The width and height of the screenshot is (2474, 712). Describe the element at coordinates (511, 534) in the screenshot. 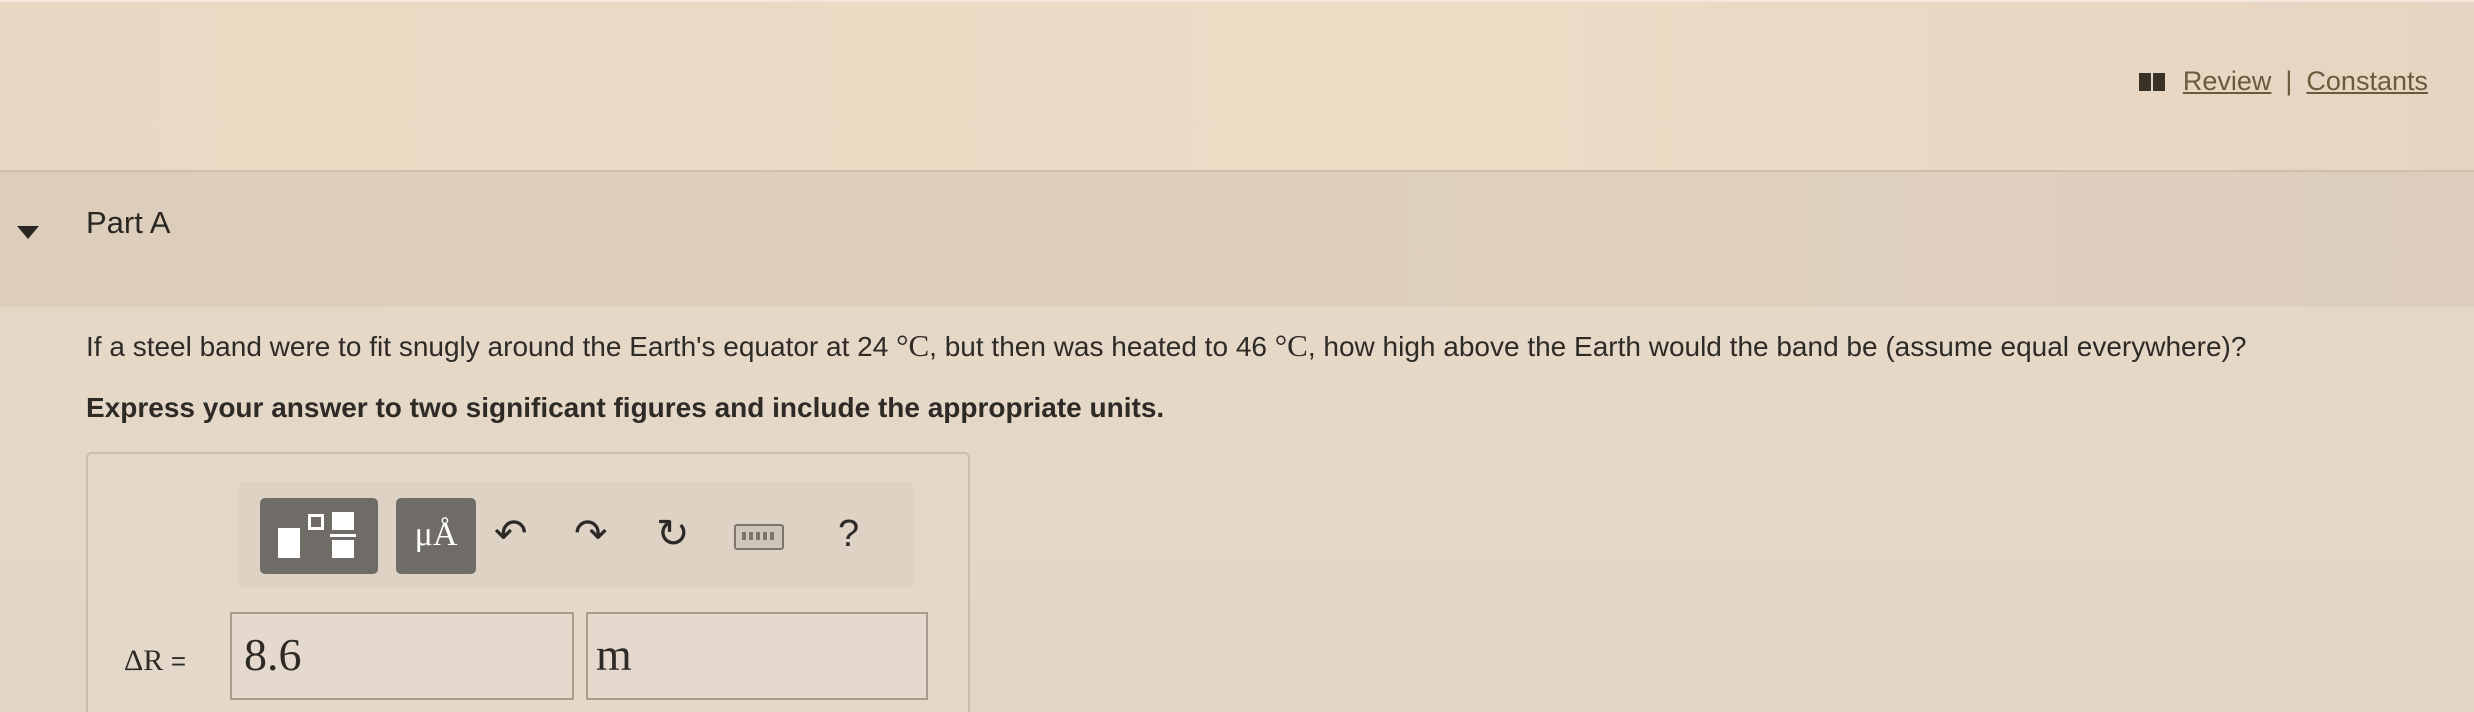

I see `undo-icon: ↶` at that location.